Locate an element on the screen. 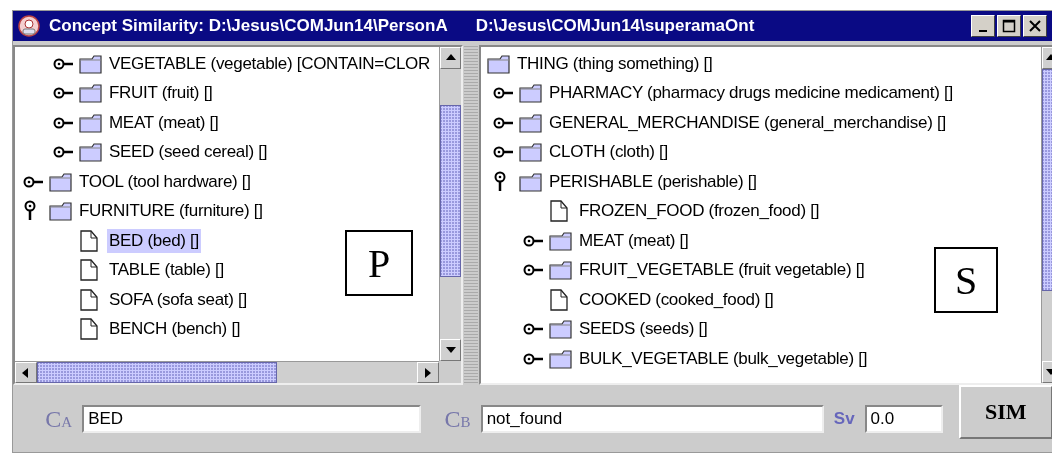  maximize-icon is located at coordinates (1009, 26).